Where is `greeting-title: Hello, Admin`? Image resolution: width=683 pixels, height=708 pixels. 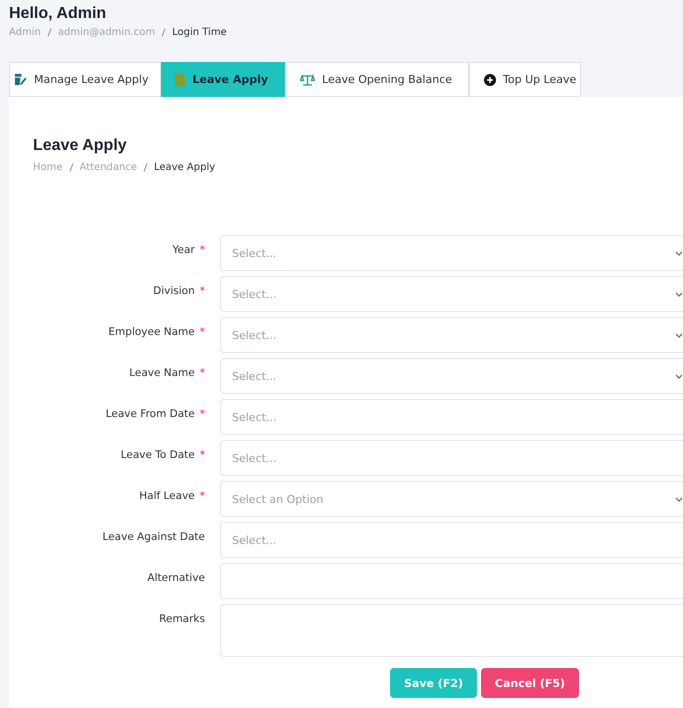
greeting-title: Hello, Admin is located at coordinates (58, 14).